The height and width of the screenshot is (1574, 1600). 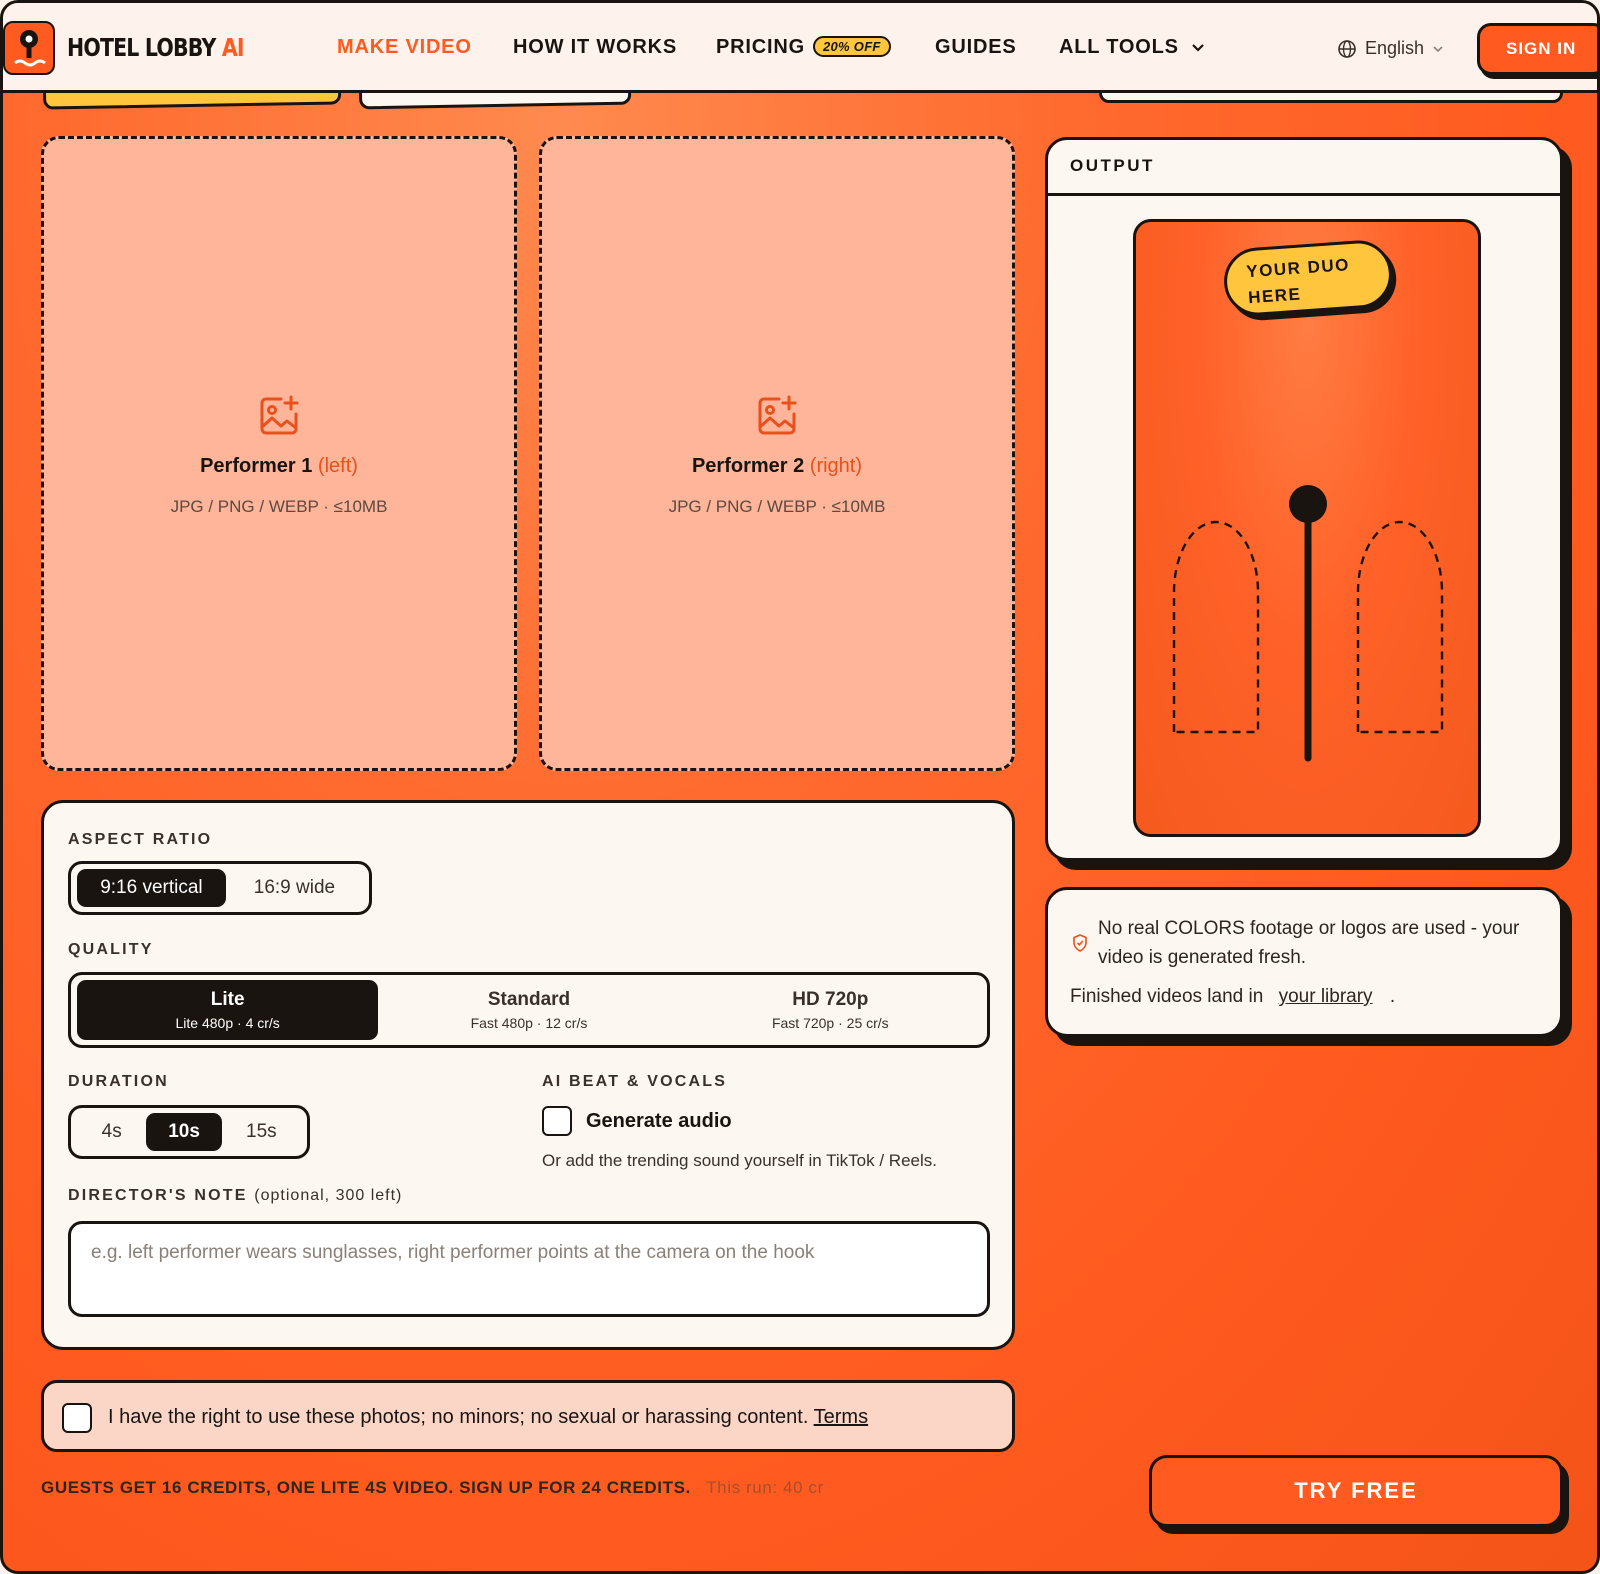 What do you see at coordinates (760, 47) in the screenshot?
I see `nav-pricing-label: PRICING` at bounding box center [760, 47].